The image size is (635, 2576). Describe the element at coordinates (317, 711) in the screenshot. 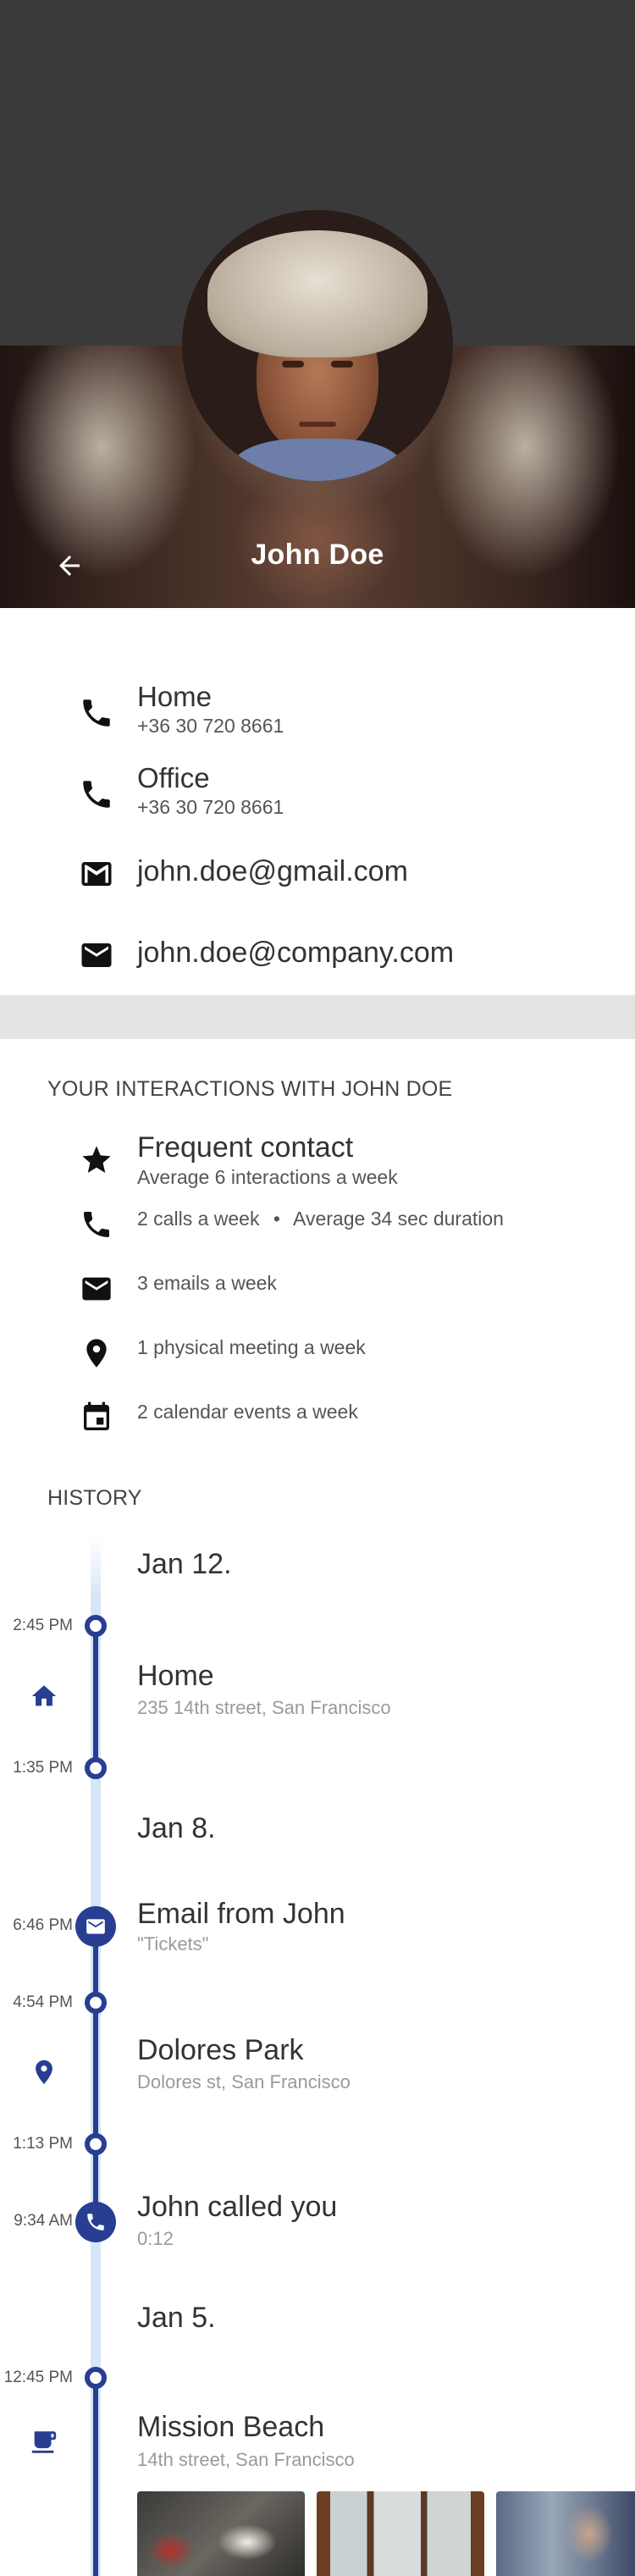

I see `contact-home-phone: Home +36 30 720 8661` at that location.